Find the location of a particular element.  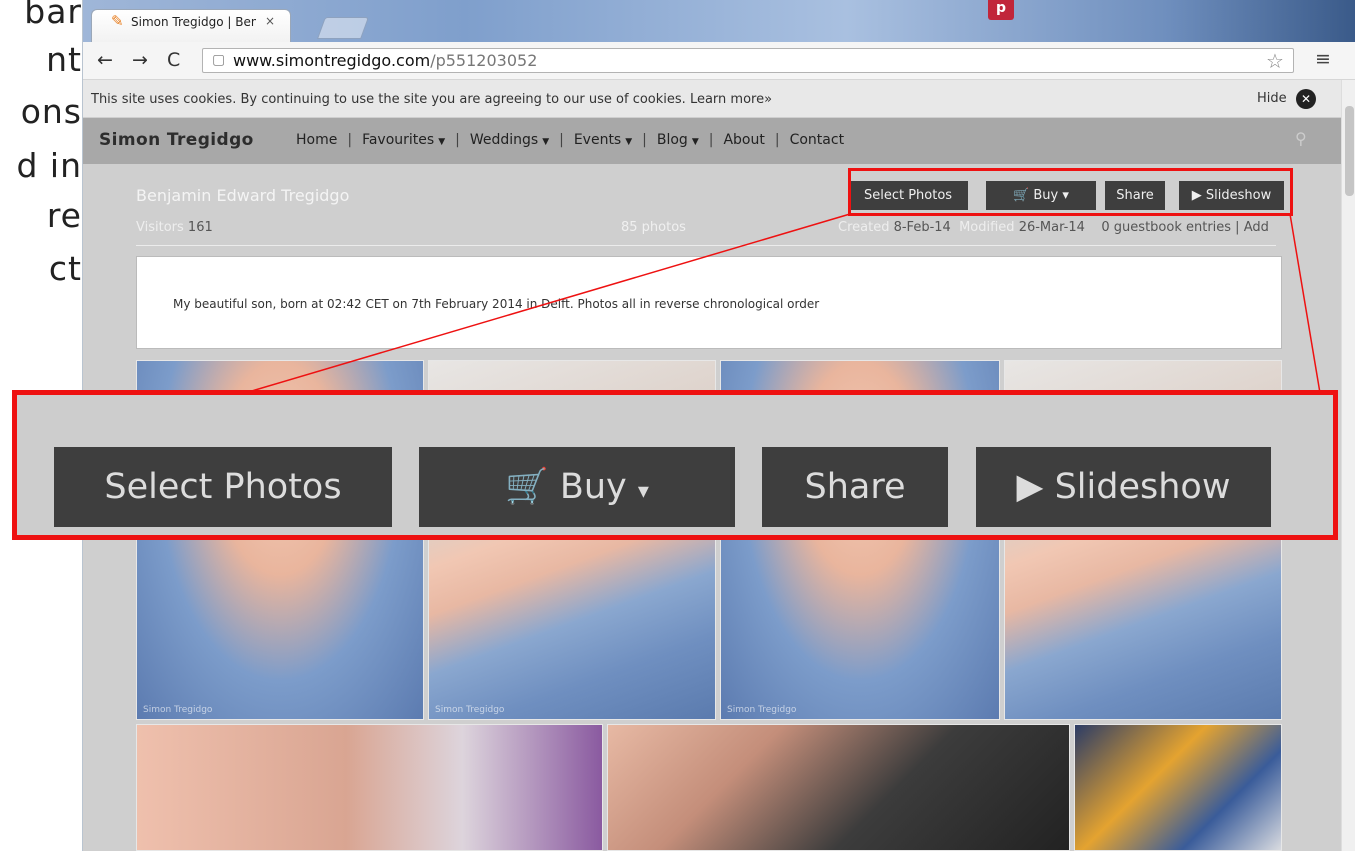

side-text-line: ons is located at coordinates (51, 111).